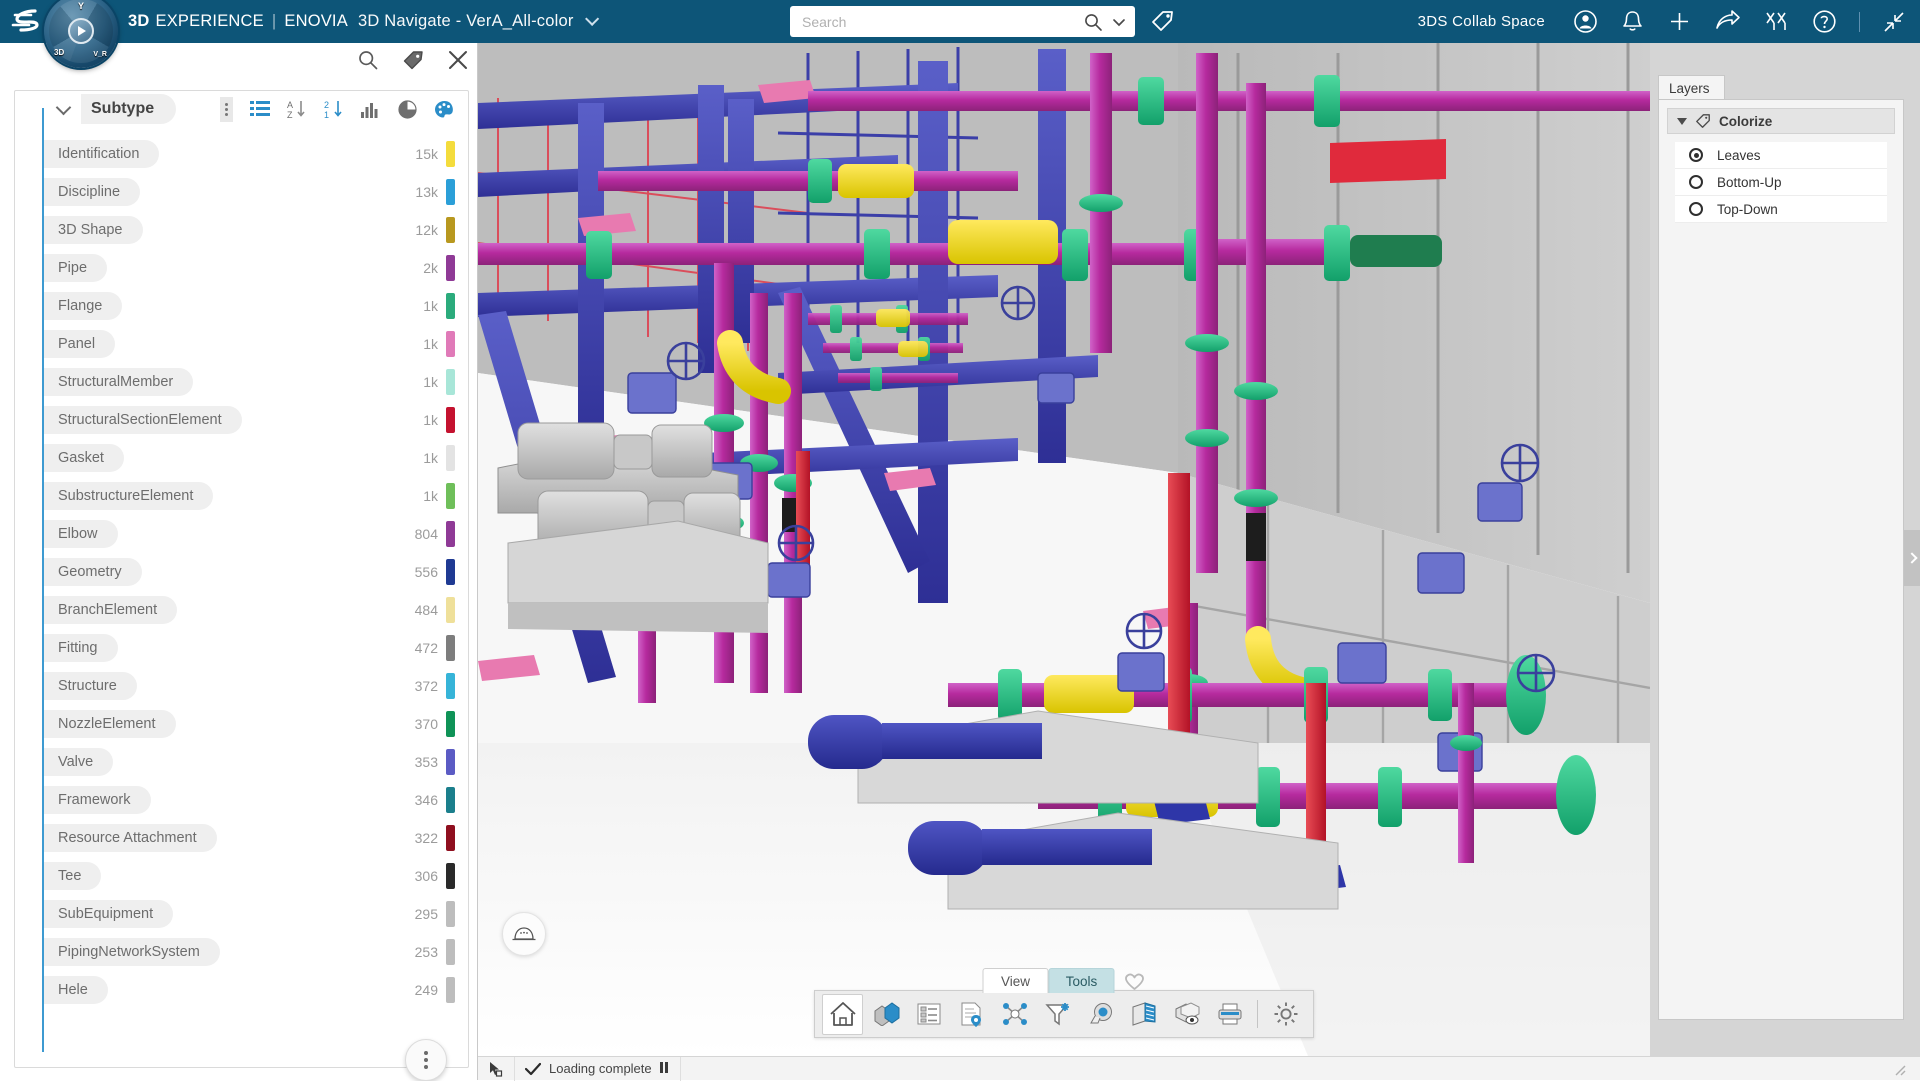 This screenshot has width=1920, height=1081. Describe the element at coordinates (257, 762) in the screenshot. I see `facet-row: Valve353` at that location.